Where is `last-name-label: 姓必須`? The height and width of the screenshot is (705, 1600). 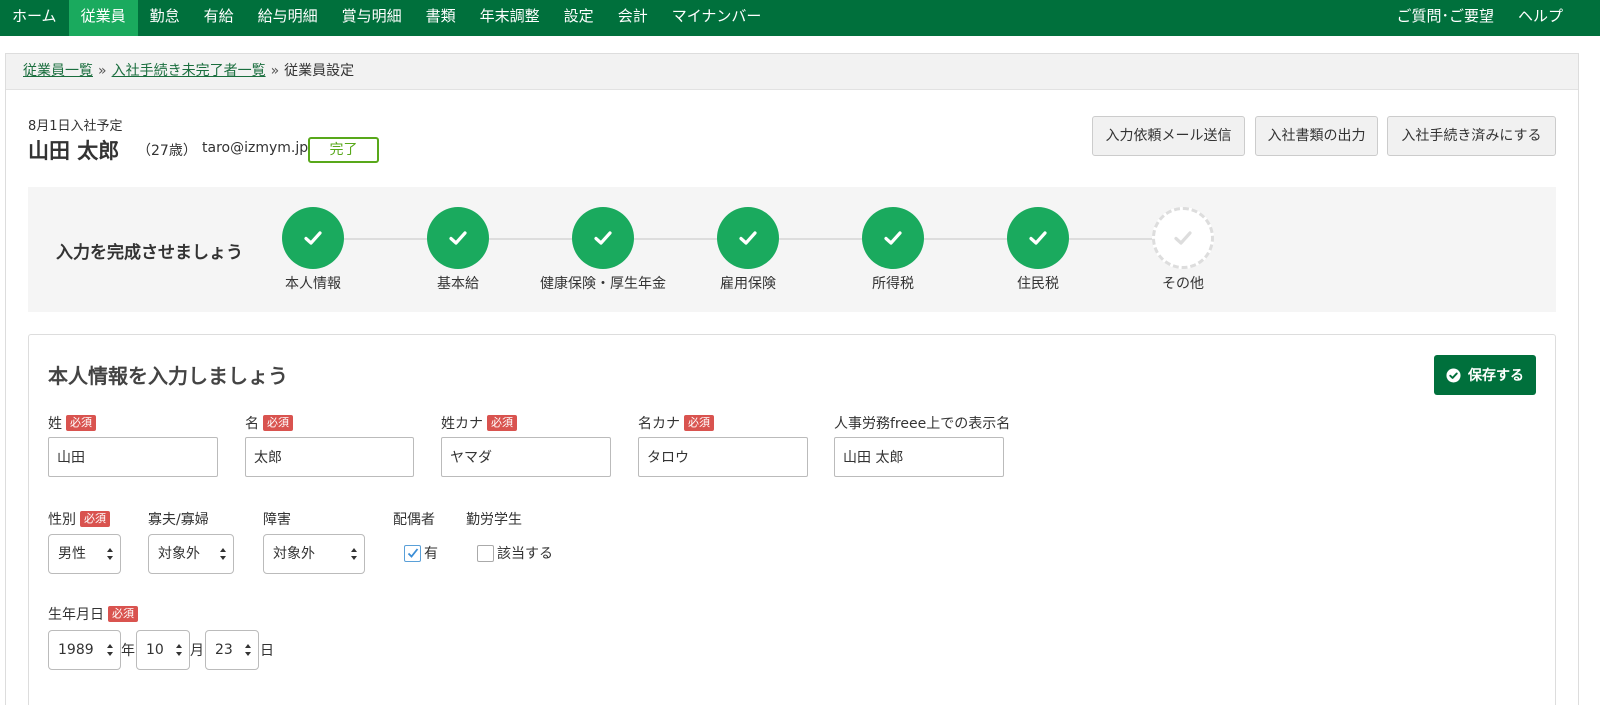 last-name-label: 姓必須 is located at coordinates (72, 423).